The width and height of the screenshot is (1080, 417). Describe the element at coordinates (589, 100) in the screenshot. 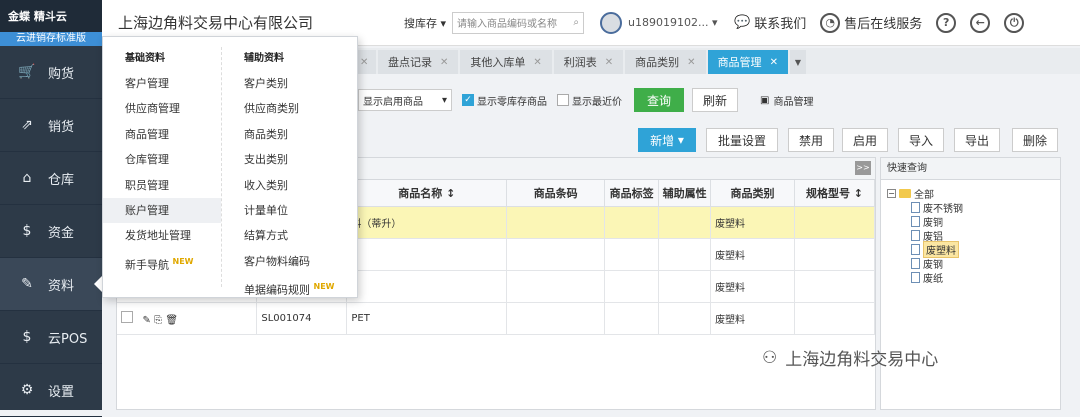

I see `recent-price-checkbox: 显示最近价` at that location.